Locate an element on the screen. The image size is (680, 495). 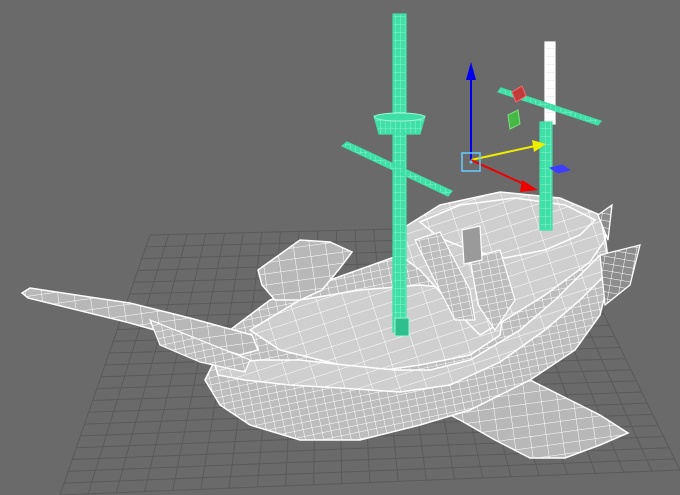
gizmo-xz-plane is located at coordinates (514, 119).